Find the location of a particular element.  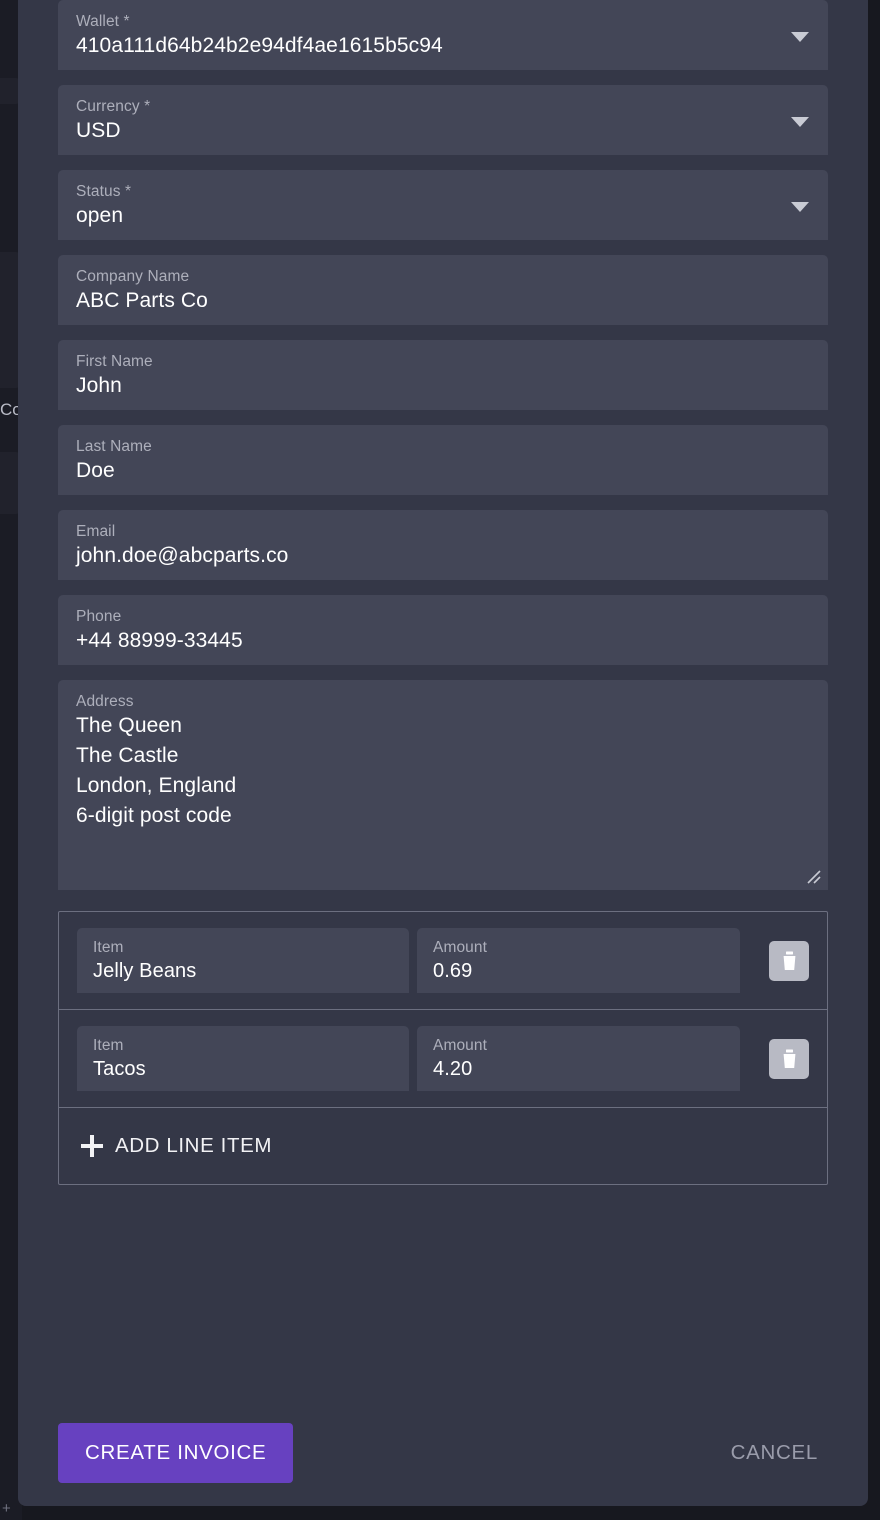

line-item-row: Item Tacos Amount 4.20 is located at coordinates (443, 1059).